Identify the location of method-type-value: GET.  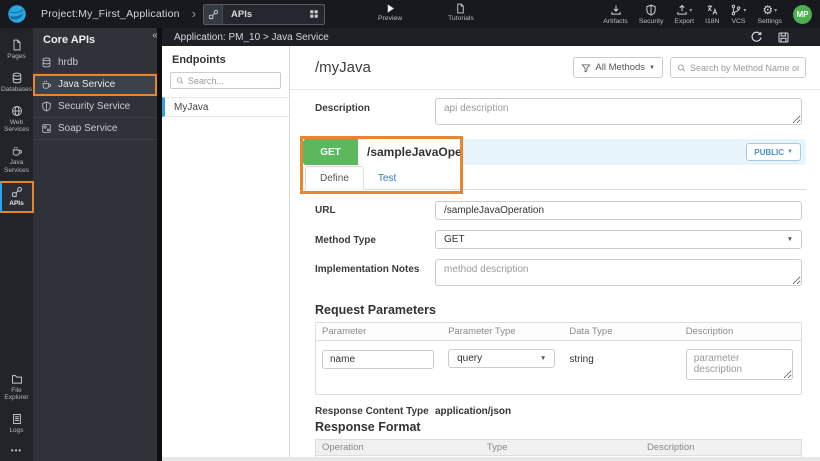
(454, 239).